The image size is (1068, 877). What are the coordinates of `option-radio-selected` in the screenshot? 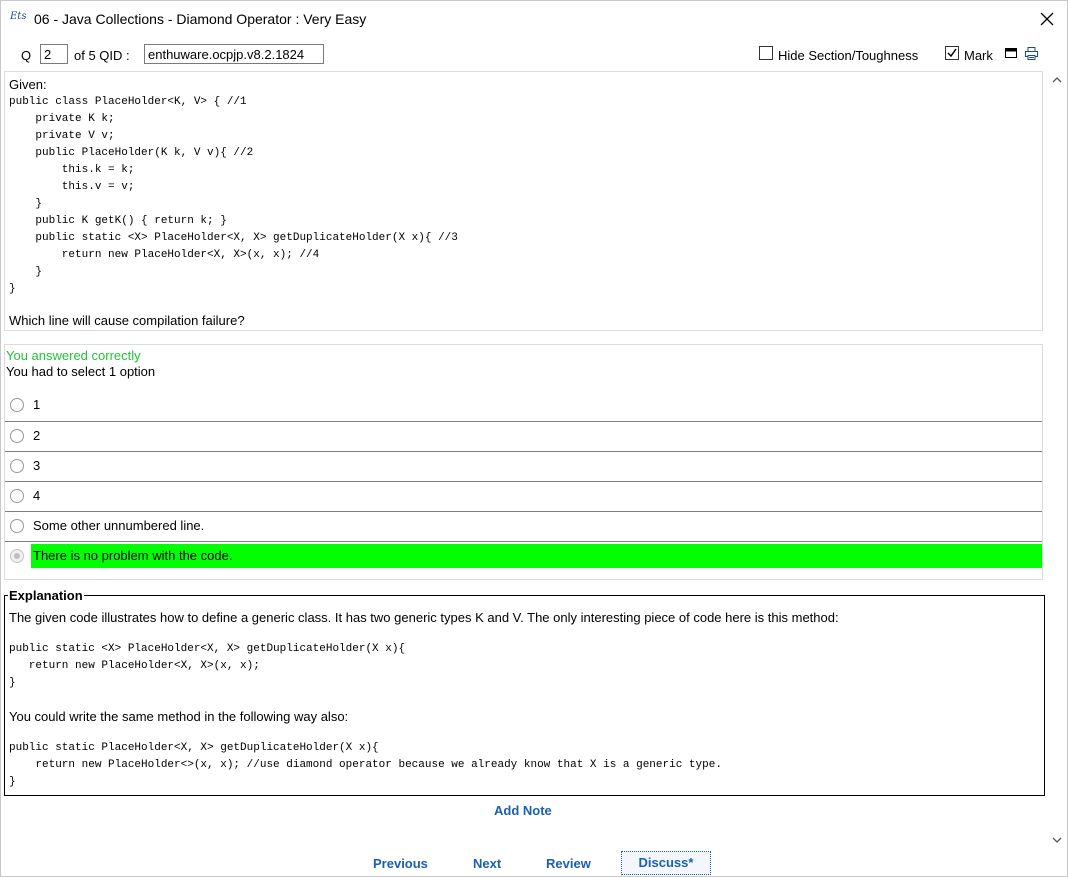 It's located at (17, 556).